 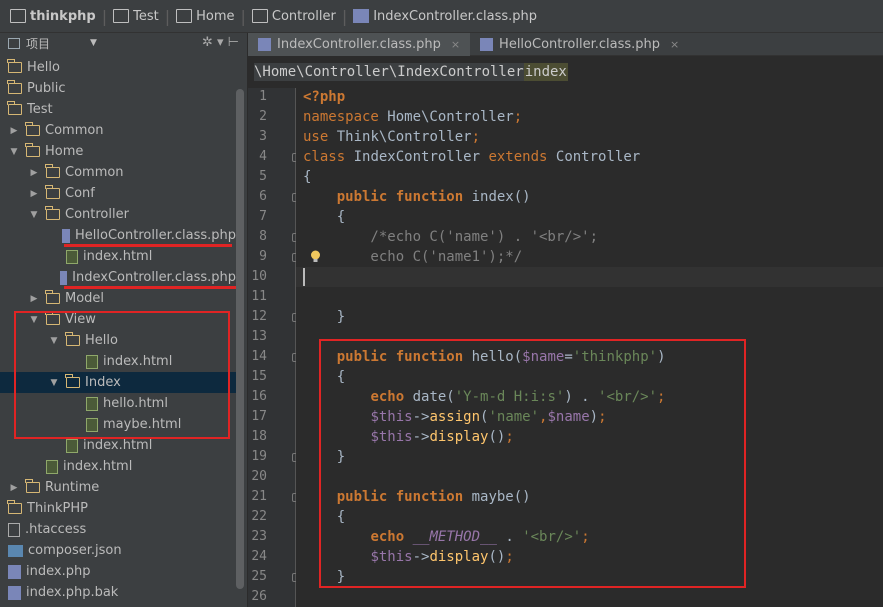 I want to click on namespace-method: index, so click(x=545, y=72).